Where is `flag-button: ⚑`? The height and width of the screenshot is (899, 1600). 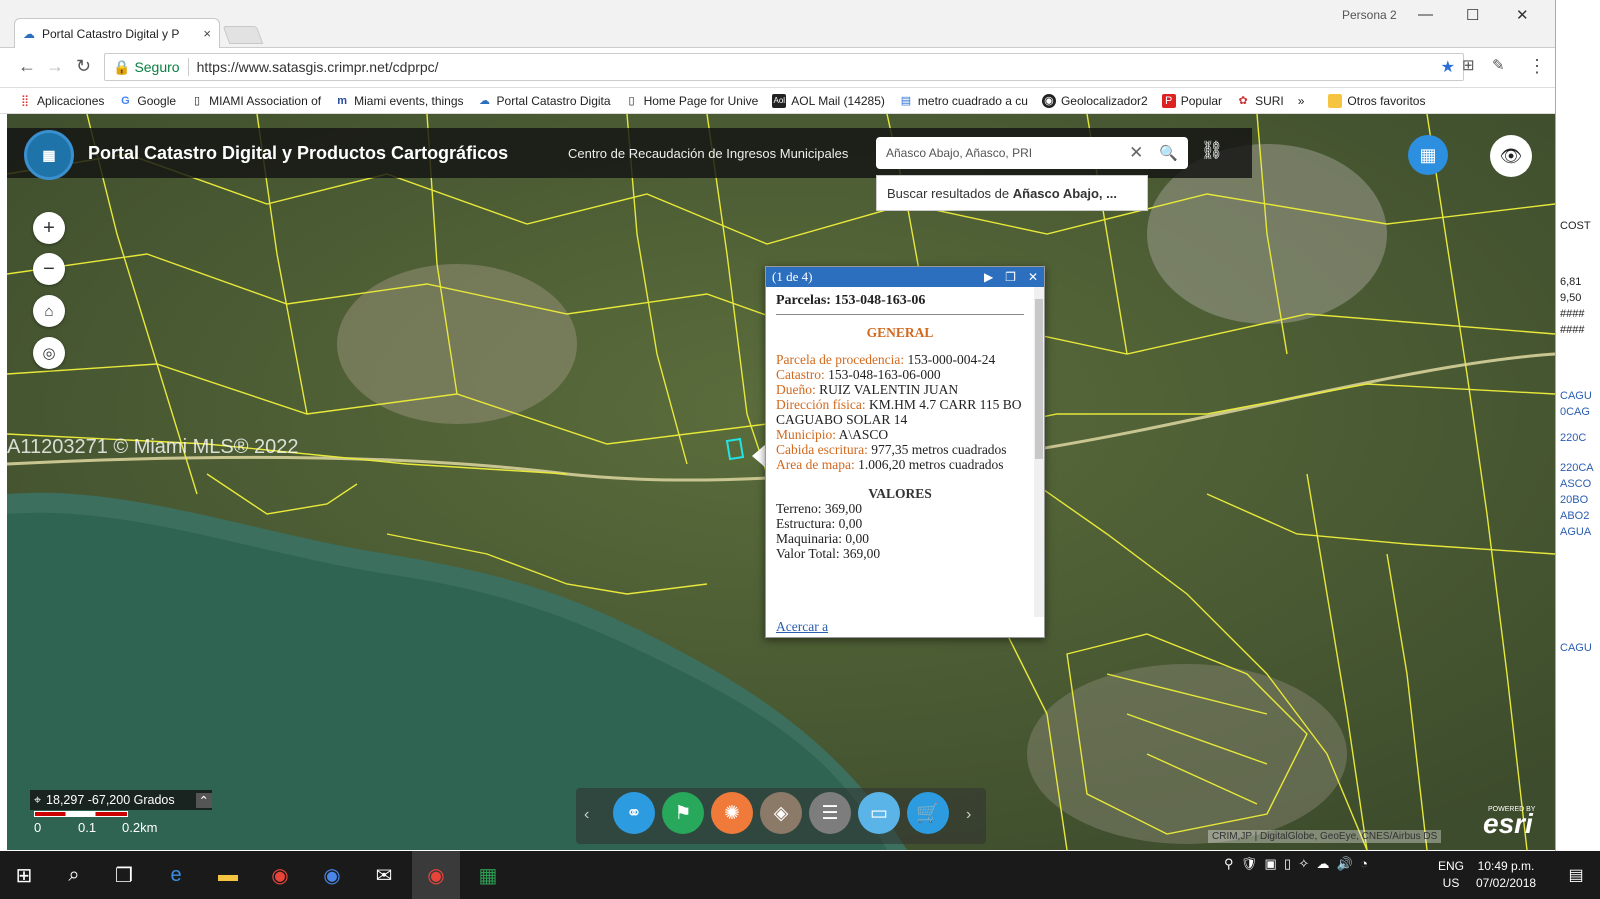
flag-button: ⚑ is located at coordinates (683, 813).